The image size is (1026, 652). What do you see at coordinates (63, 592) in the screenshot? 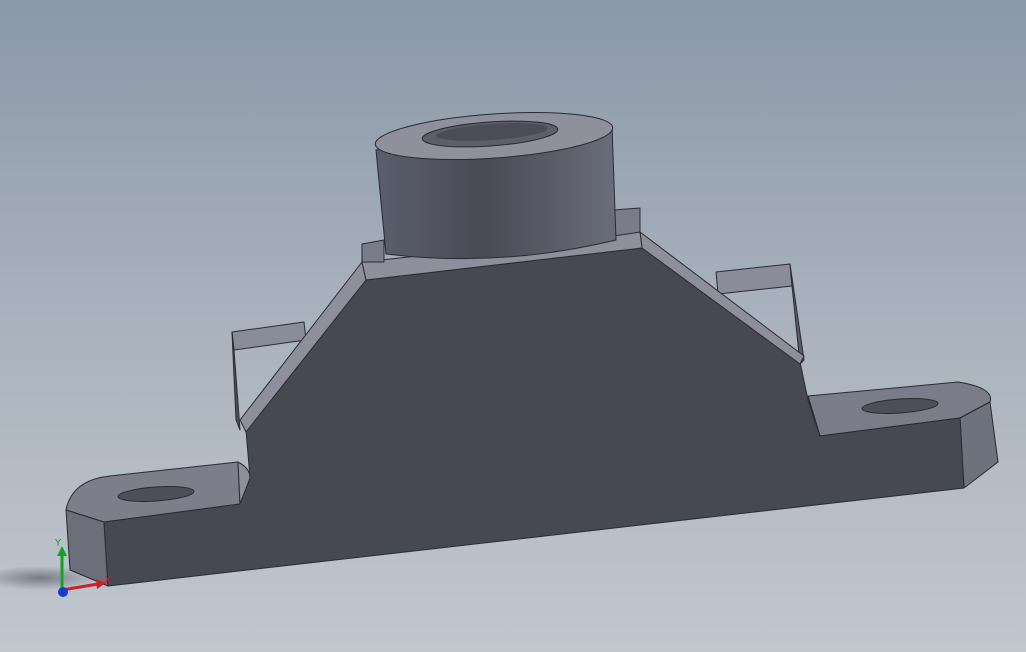
I see `triad-z-axis` at bounding box center [63, 592].